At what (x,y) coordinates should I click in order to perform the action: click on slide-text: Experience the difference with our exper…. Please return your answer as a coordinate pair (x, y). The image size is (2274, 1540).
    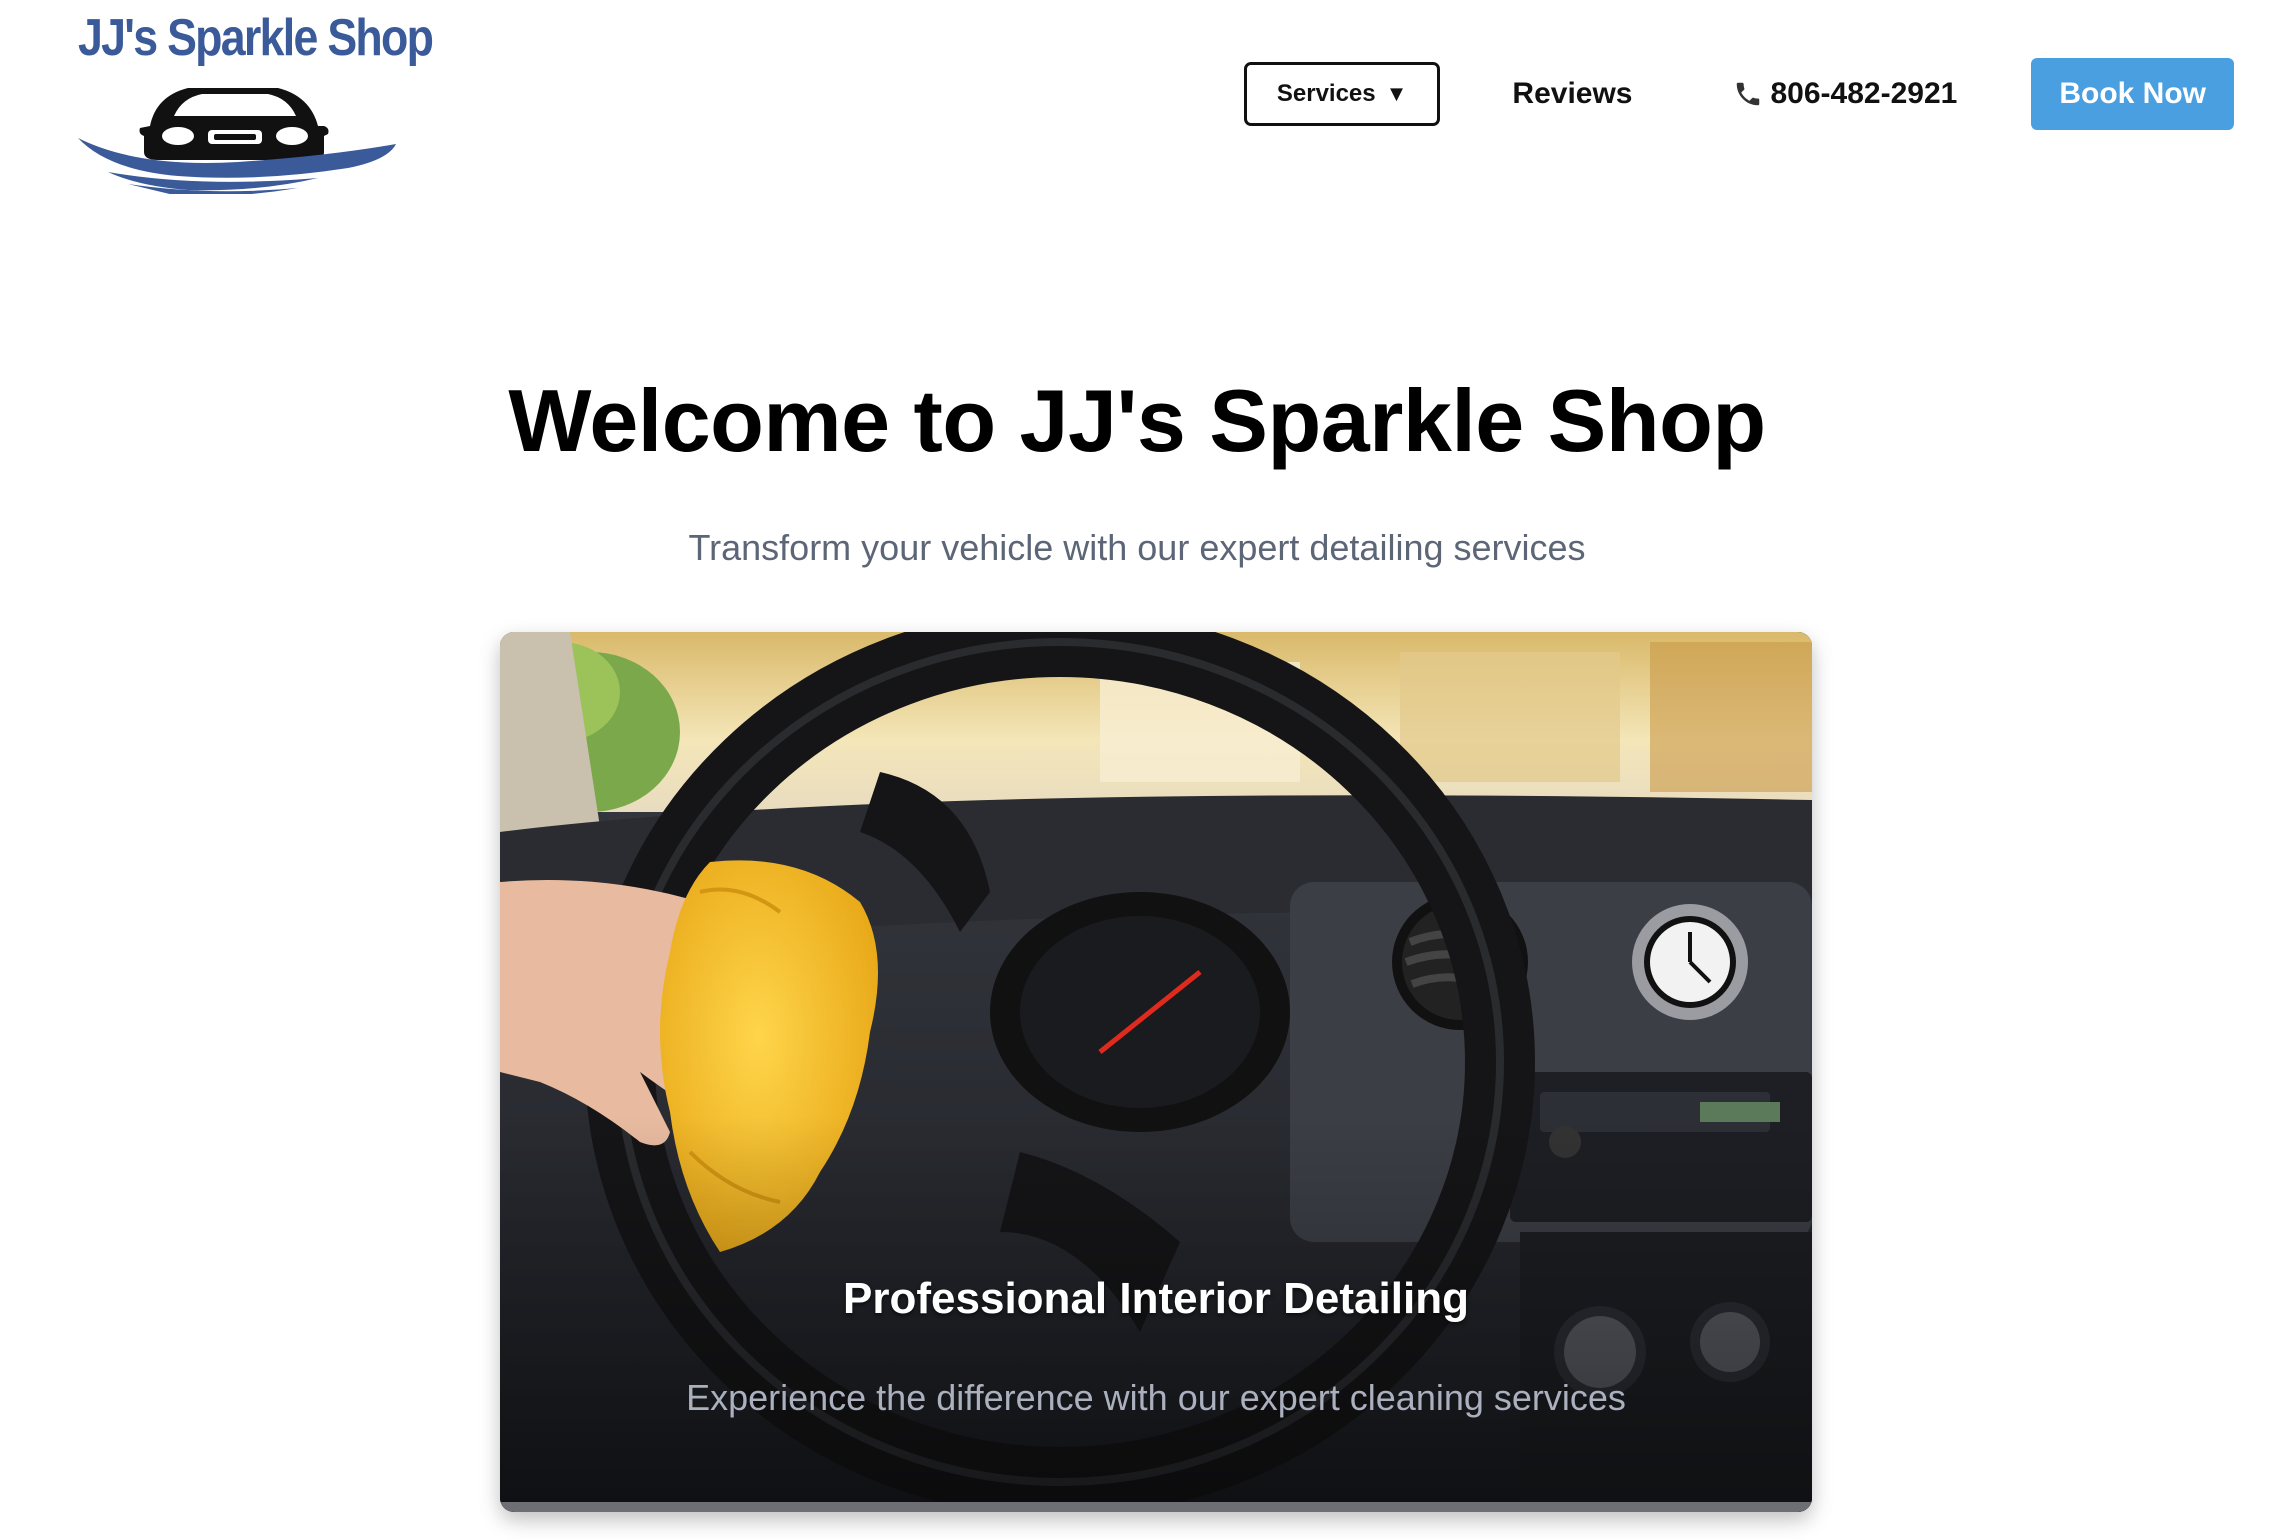
    Looking at the image, I should click on (1156, 1397).